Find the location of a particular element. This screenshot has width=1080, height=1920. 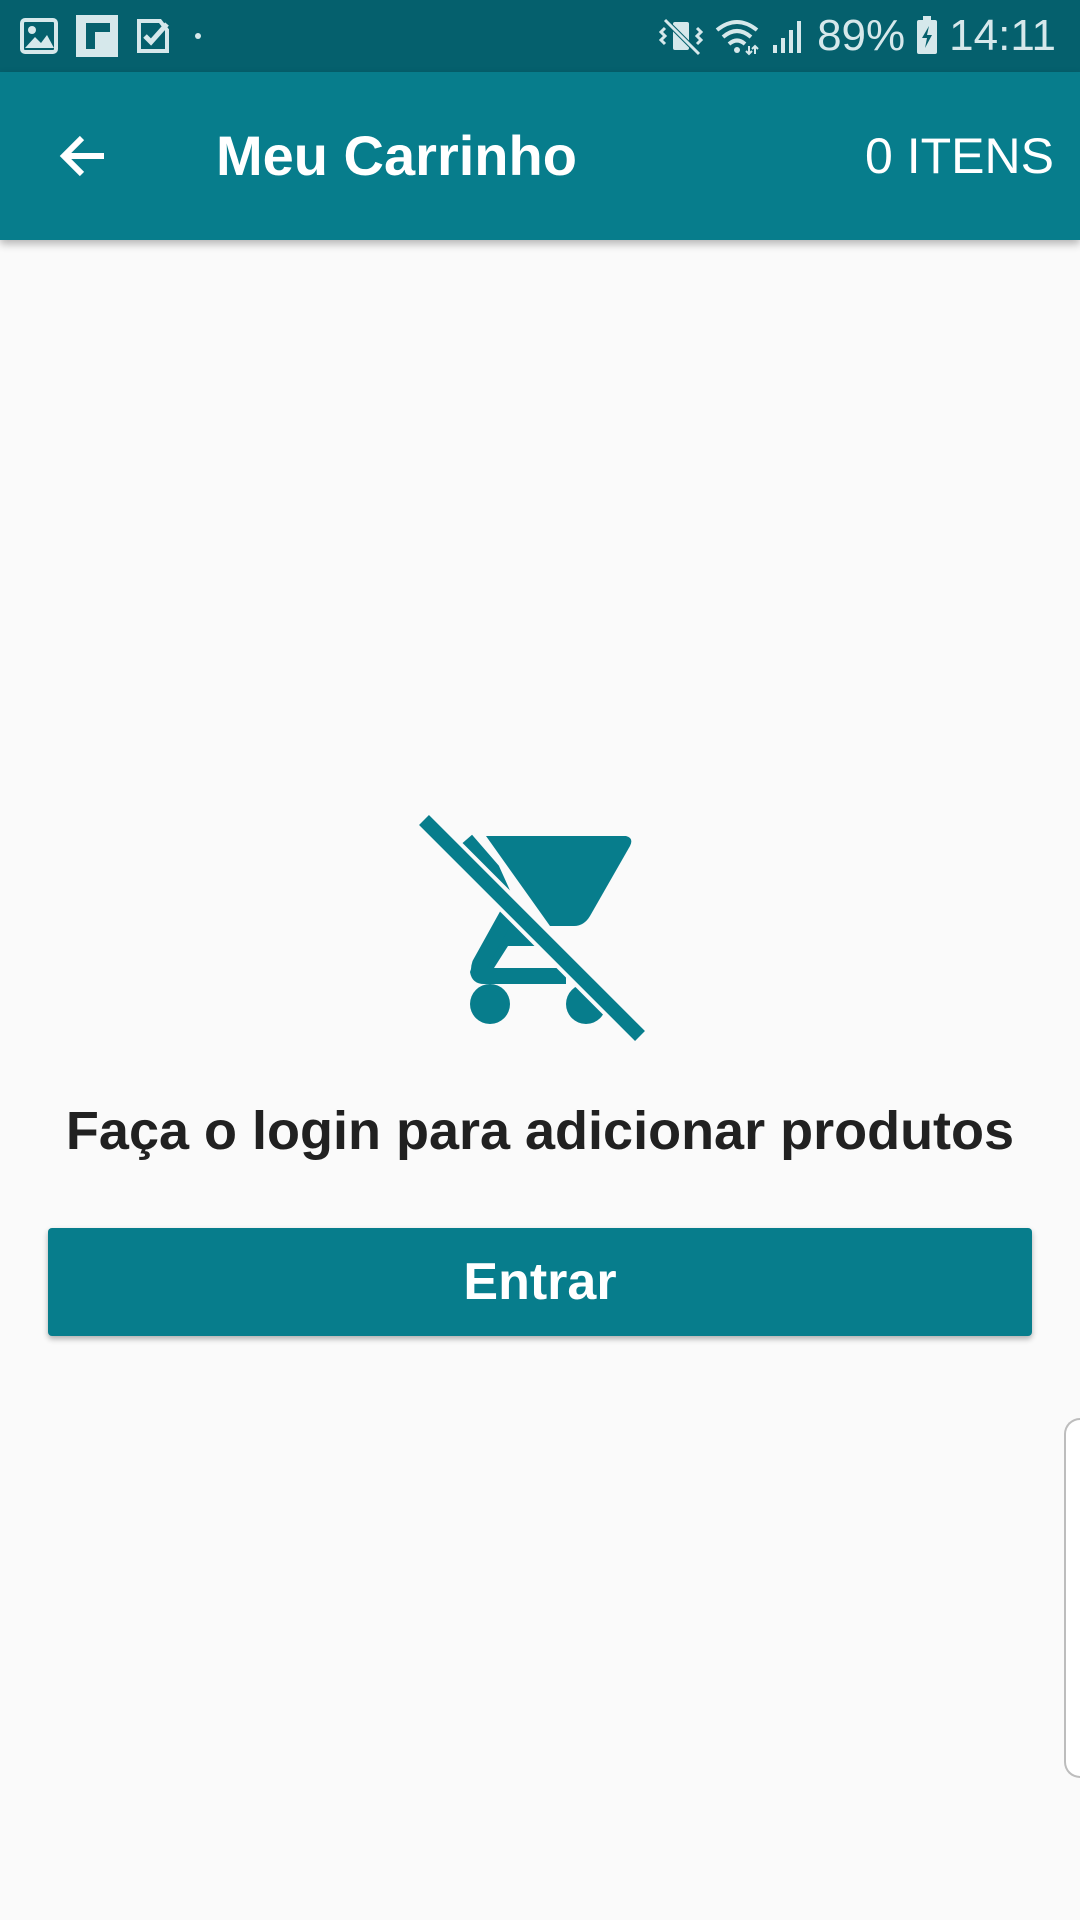

tasks-check-icon is located at coordinates (153, 36).